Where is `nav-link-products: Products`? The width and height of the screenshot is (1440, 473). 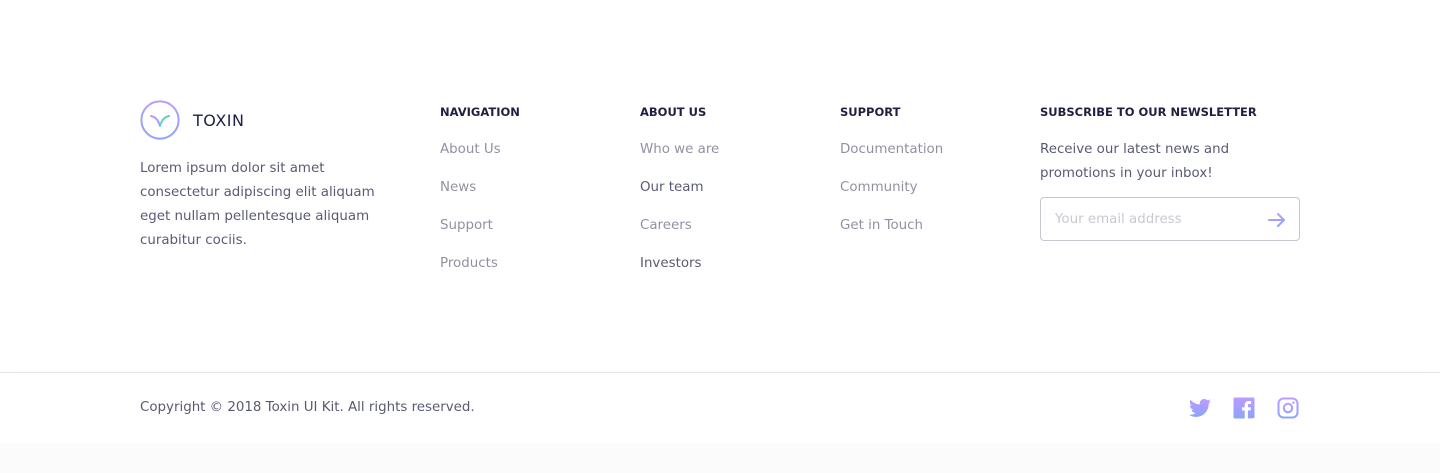 nav-link-products: Products is located at coordinates (469, 263).